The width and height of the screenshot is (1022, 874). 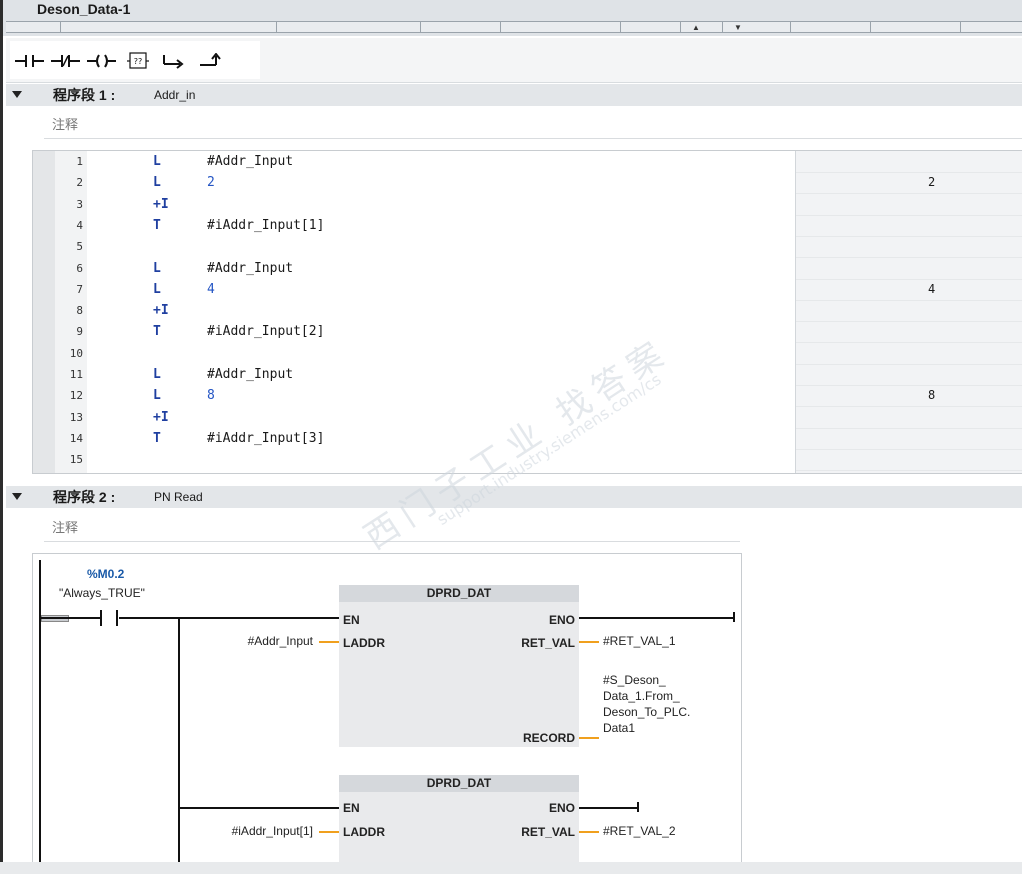 What do you see at coordinates (1, 437) in the screenshot?
I see `window-left-border` at bounding box center [1, 437].